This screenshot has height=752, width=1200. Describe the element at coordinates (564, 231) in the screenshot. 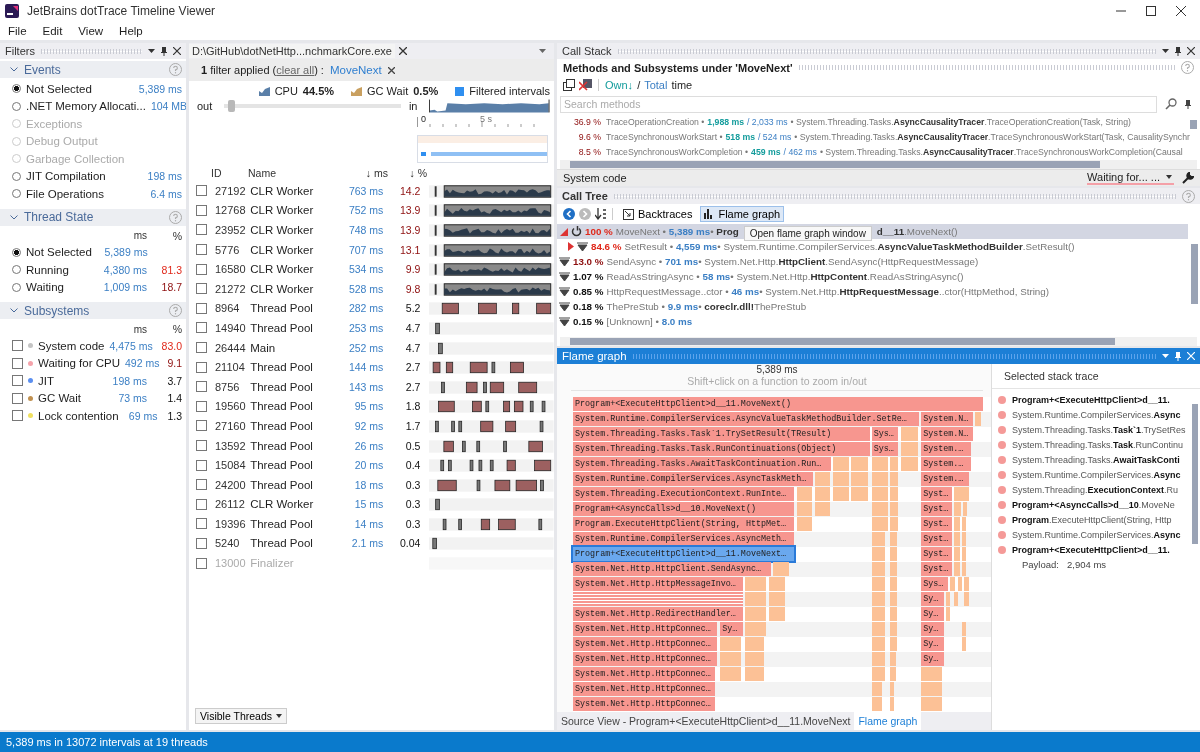

I see `expanded-arrow-icon` at that location.